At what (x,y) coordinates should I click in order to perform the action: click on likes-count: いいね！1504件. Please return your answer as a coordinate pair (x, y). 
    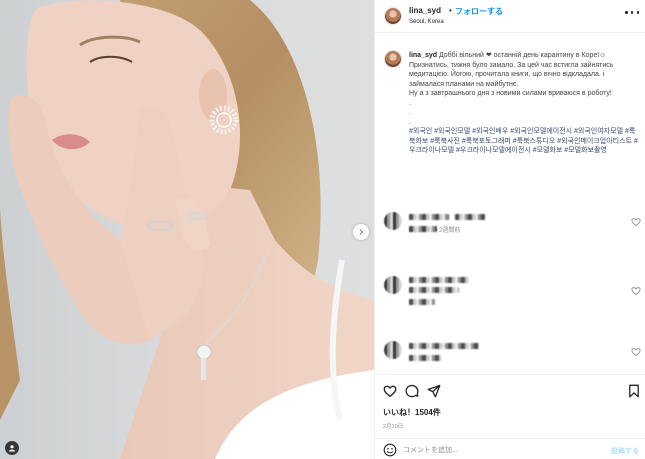
    Looking at the image, I should click on (412, 412).